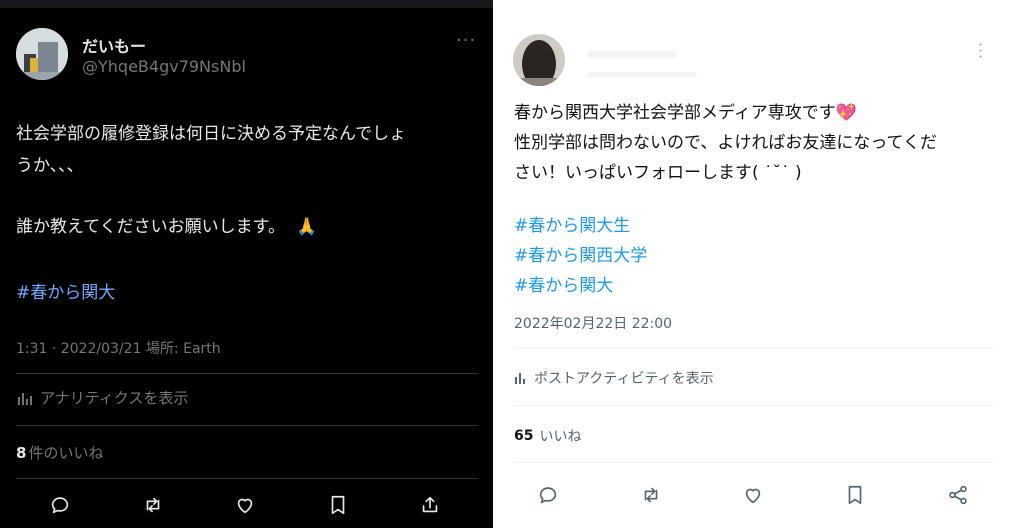 This screenshot has width=1024, height=528. What do you see at coordinates (114, 45) in the screenshot?
I see `display-name: だいもー` at bounding box center [114, 45].